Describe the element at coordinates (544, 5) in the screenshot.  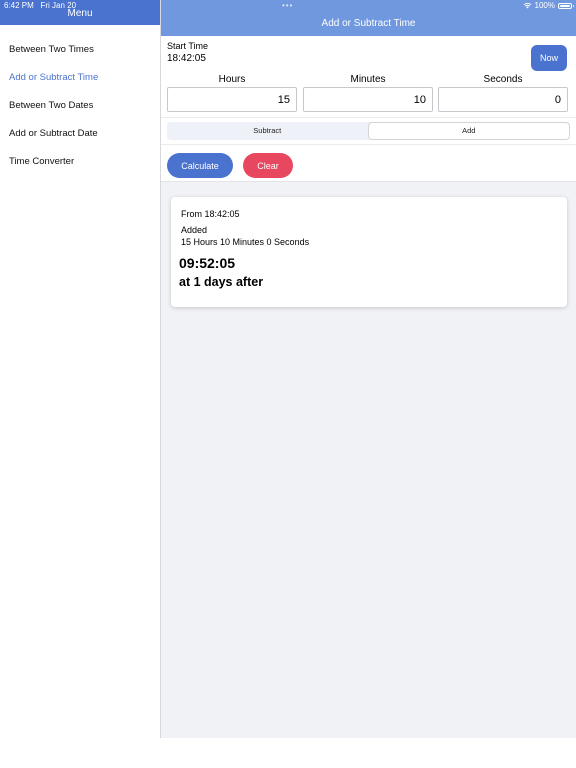
I see `battery-percent: 100%` at that location.